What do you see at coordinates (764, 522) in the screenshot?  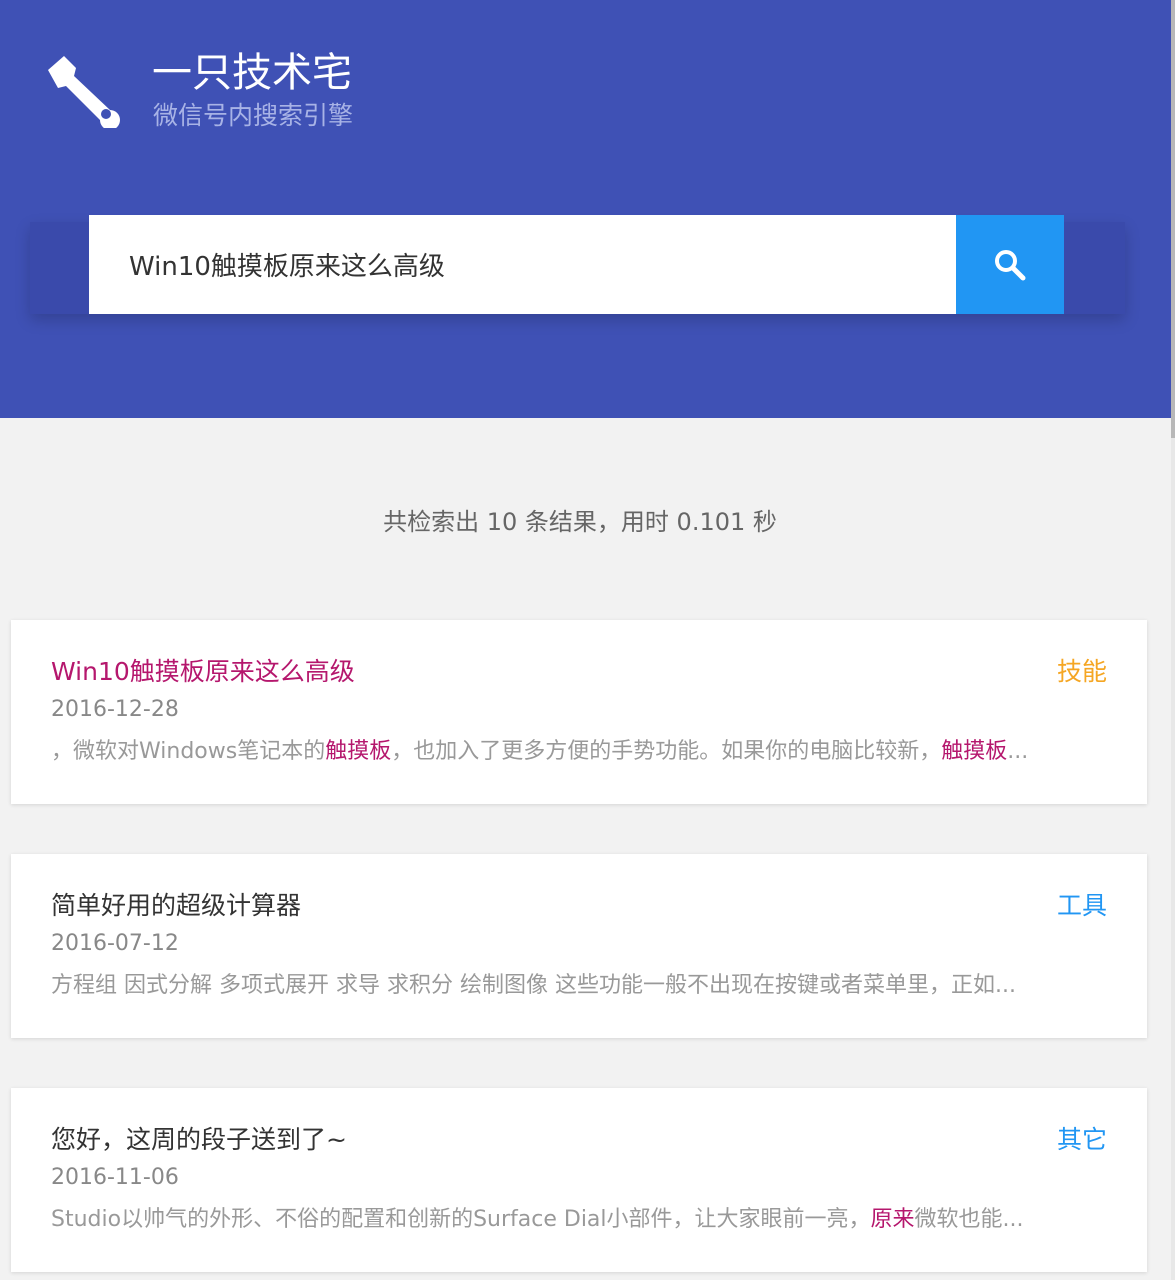 I see `summary-suffix: 秒` at bounding box center [764, 522].